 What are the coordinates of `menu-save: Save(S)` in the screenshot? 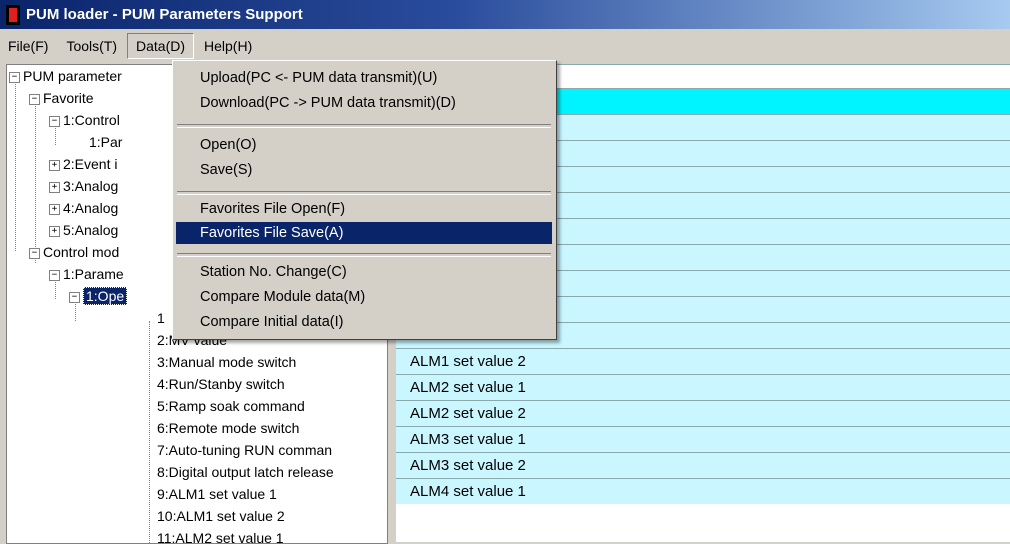 It's located at (364, 170).